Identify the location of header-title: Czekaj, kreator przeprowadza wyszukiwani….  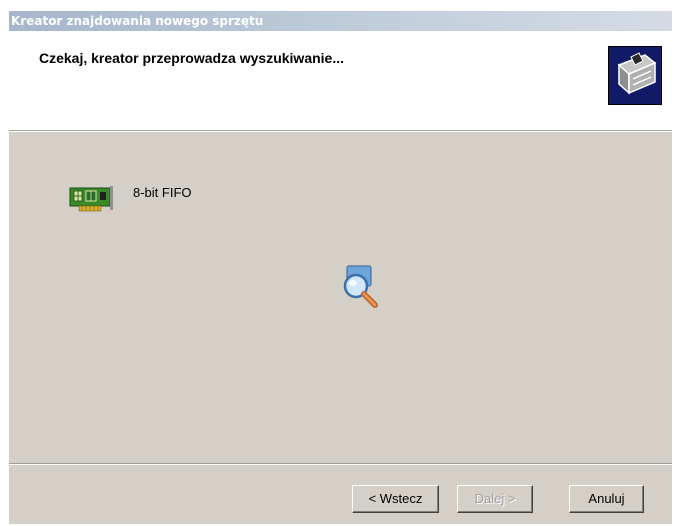
(191, 58).